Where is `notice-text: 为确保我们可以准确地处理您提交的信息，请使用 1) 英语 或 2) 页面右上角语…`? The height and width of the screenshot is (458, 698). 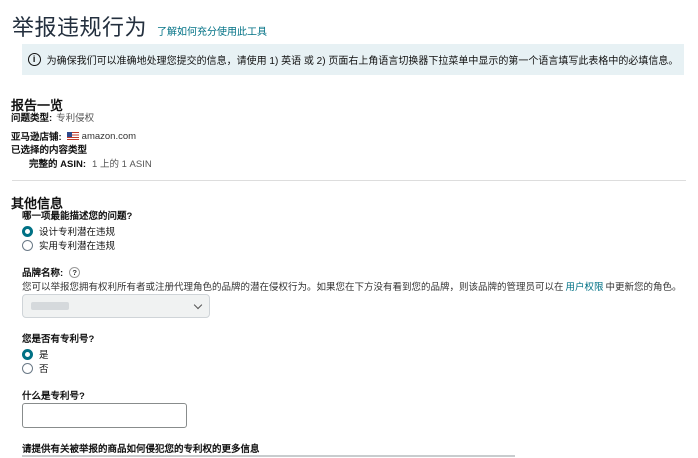 notice-text: 为确保我们可以准确地处理您提交的信息，请使用 1) 英语 或 2) 页面右上角语… is located at coordinates (362, 61).